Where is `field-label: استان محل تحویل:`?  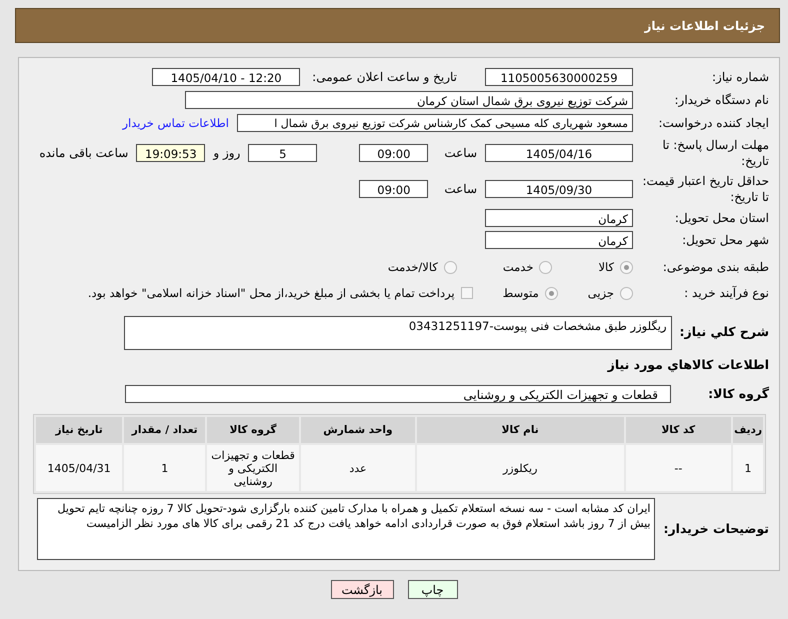
field-label: استان محل تحویل: is located at coordinates (721, 218).